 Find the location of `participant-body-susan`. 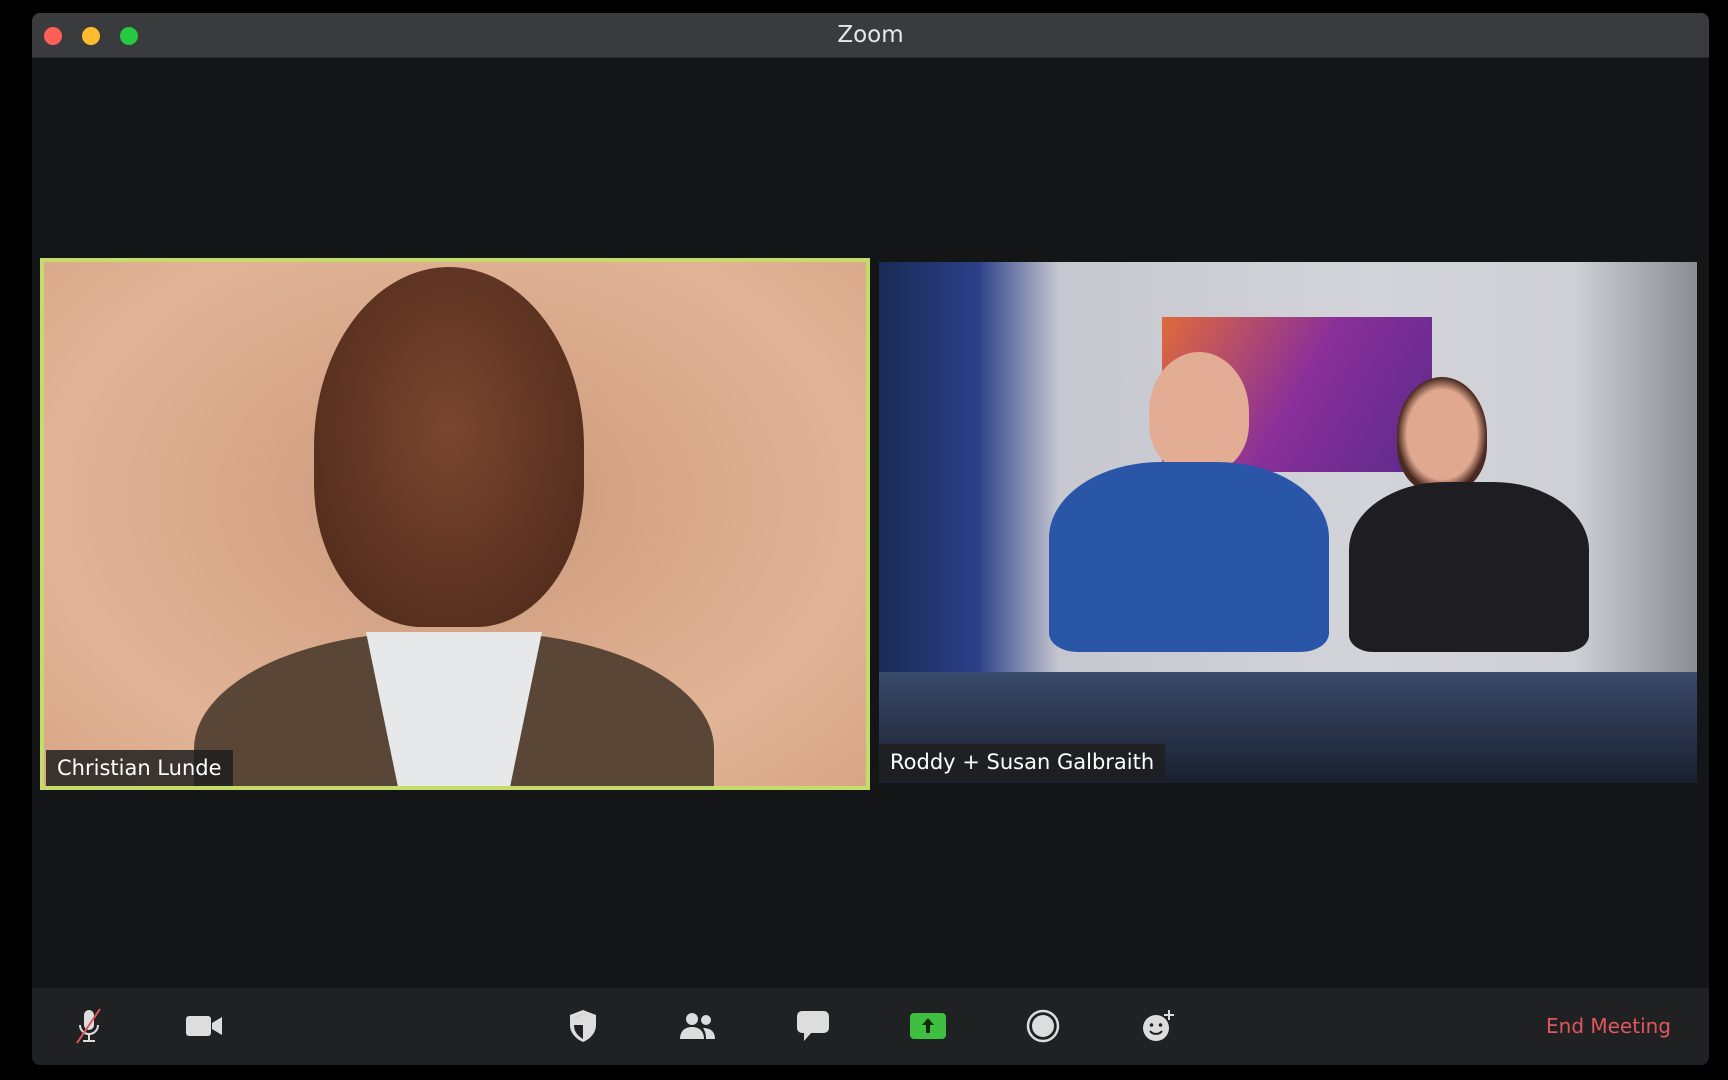

participant-body-susan is located at coordinates (1469, 567).